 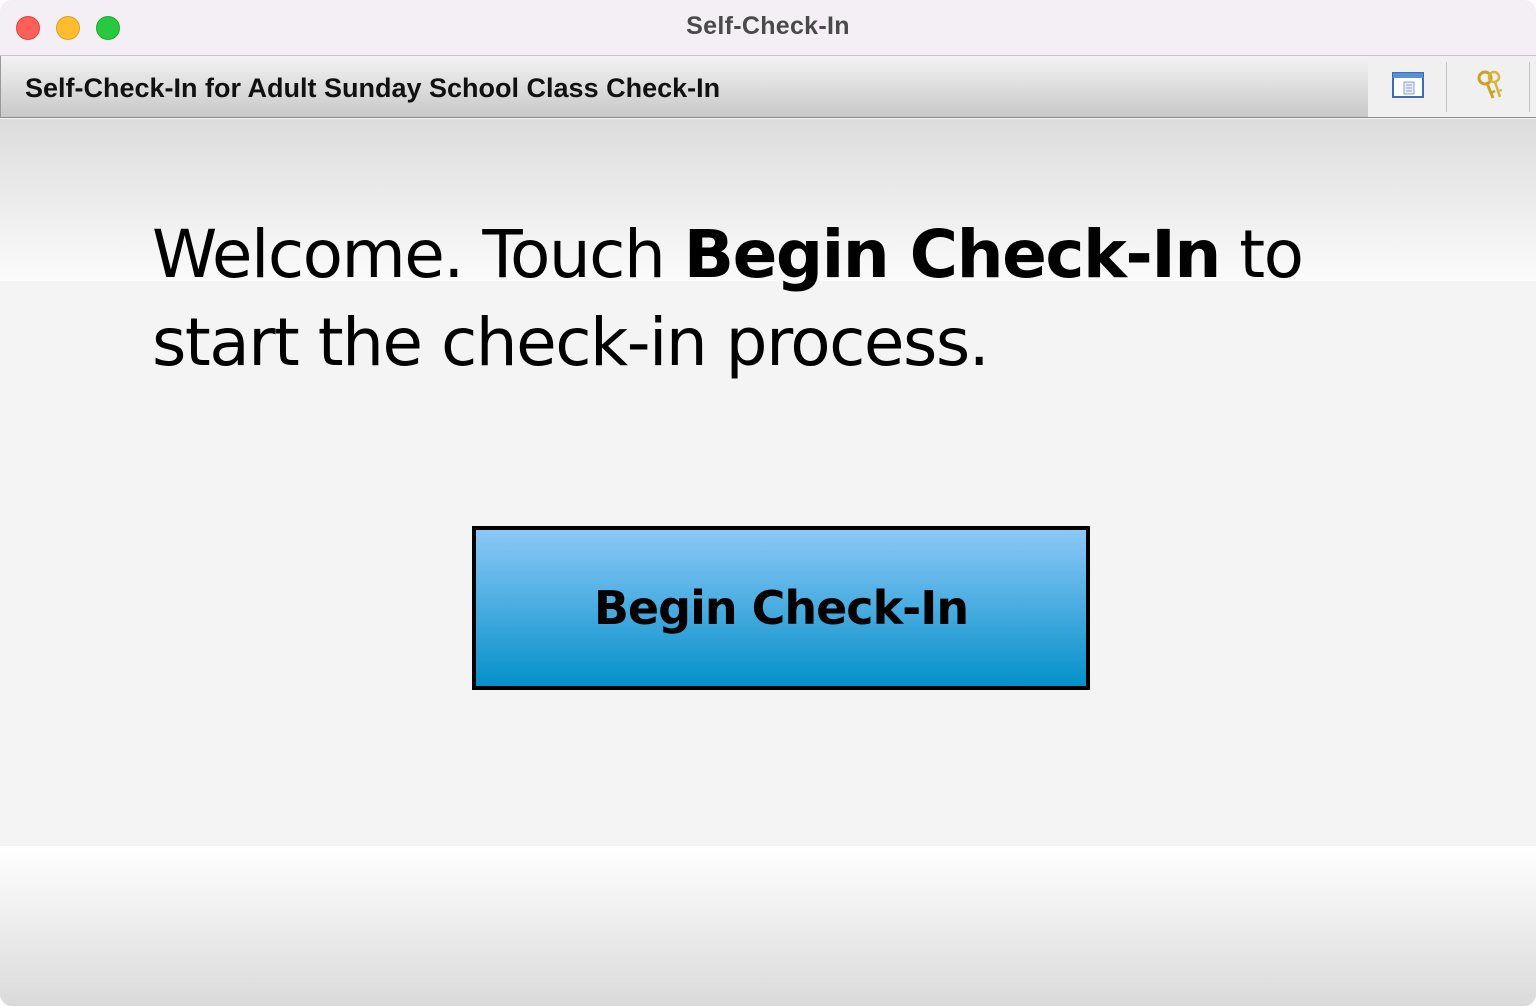 I want to click on window-button, so click(x=1408, y=87).